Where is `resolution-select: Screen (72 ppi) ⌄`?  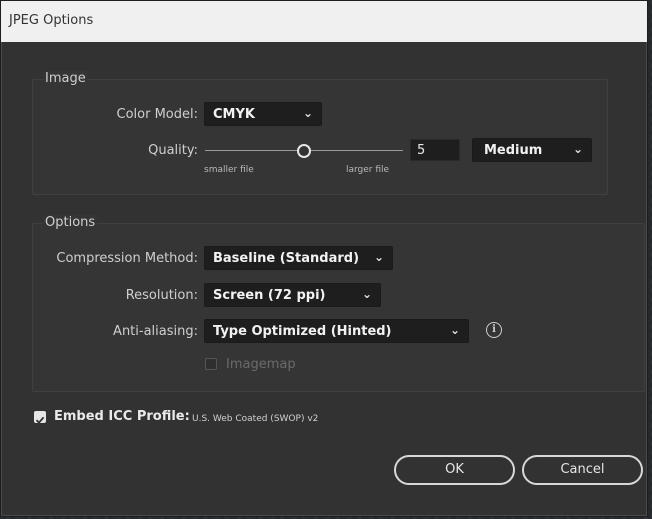
resolution-select: Screen (72 ppi) ⌄ is located at coordinates (292, 295).